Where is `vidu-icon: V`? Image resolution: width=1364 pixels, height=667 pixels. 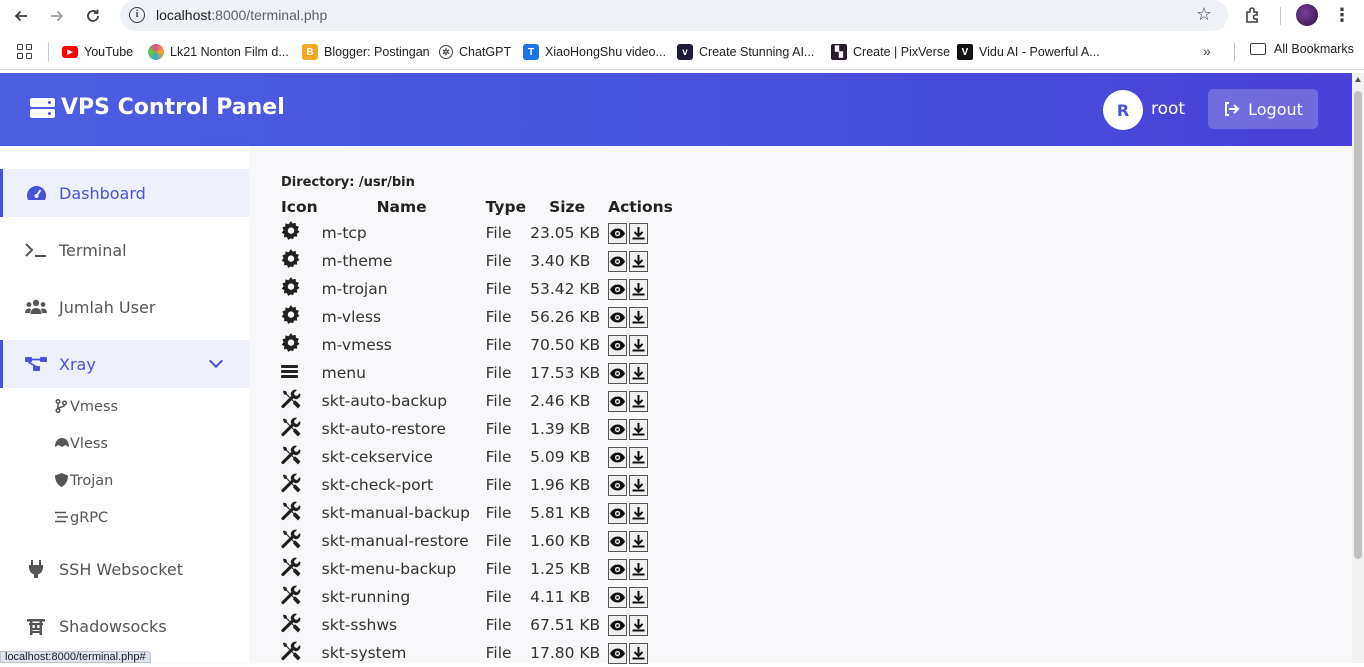 vidu-icon: V is located at coordinates (965, 52).